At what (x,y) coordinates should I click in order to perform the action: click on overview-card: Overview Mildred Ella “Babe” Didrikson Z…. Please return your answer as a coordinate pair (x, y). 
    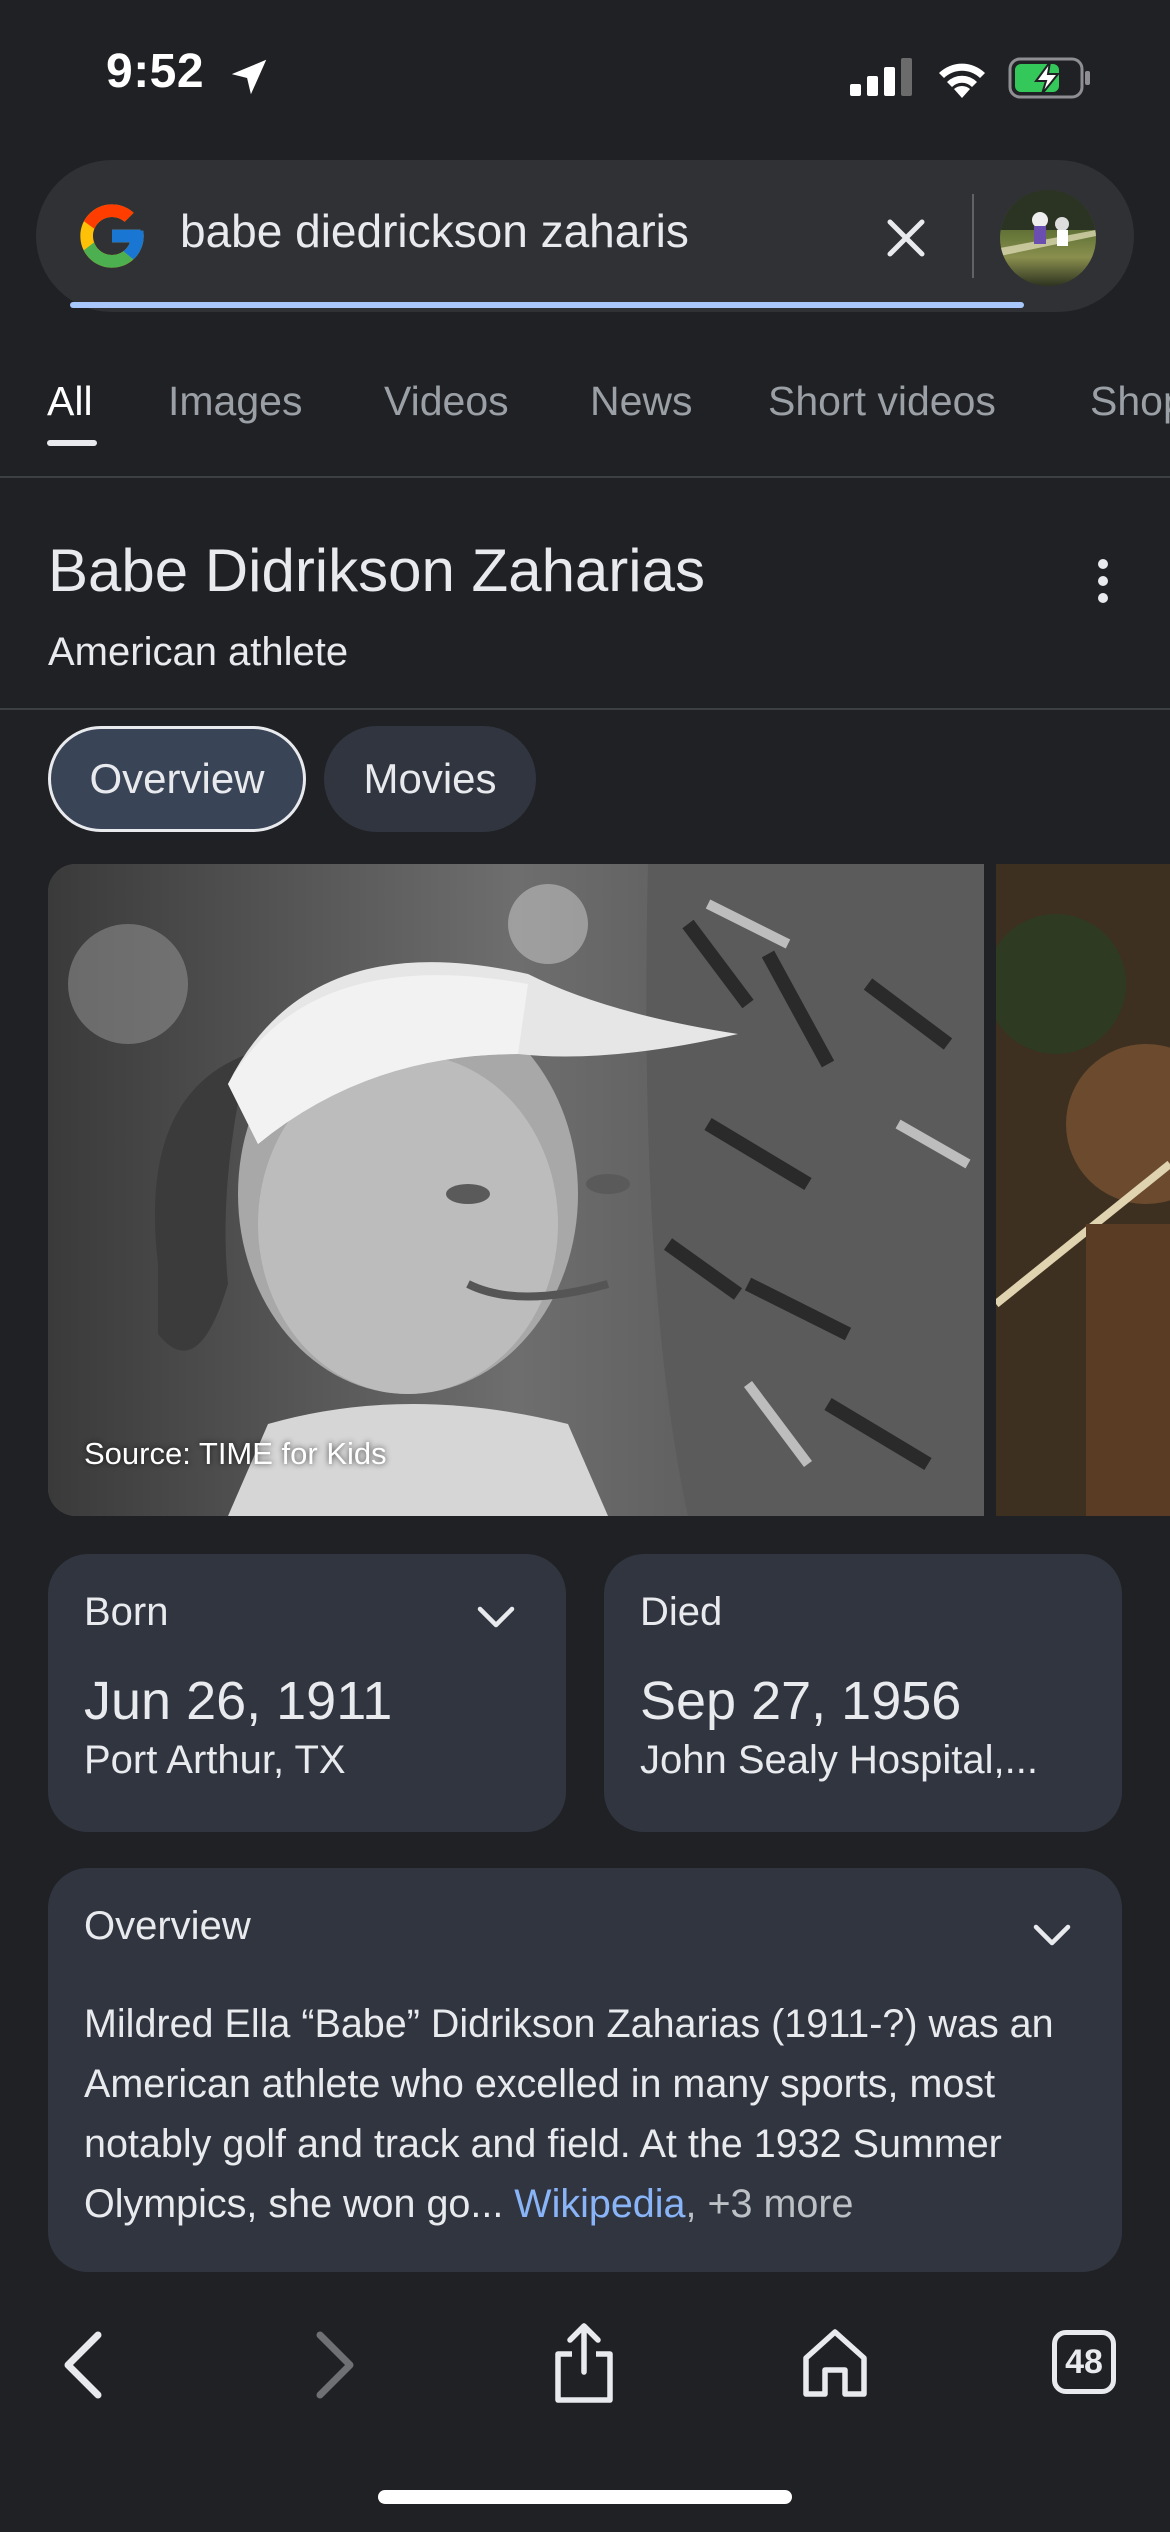
    Looking at the image, I should click on (585, 2070).